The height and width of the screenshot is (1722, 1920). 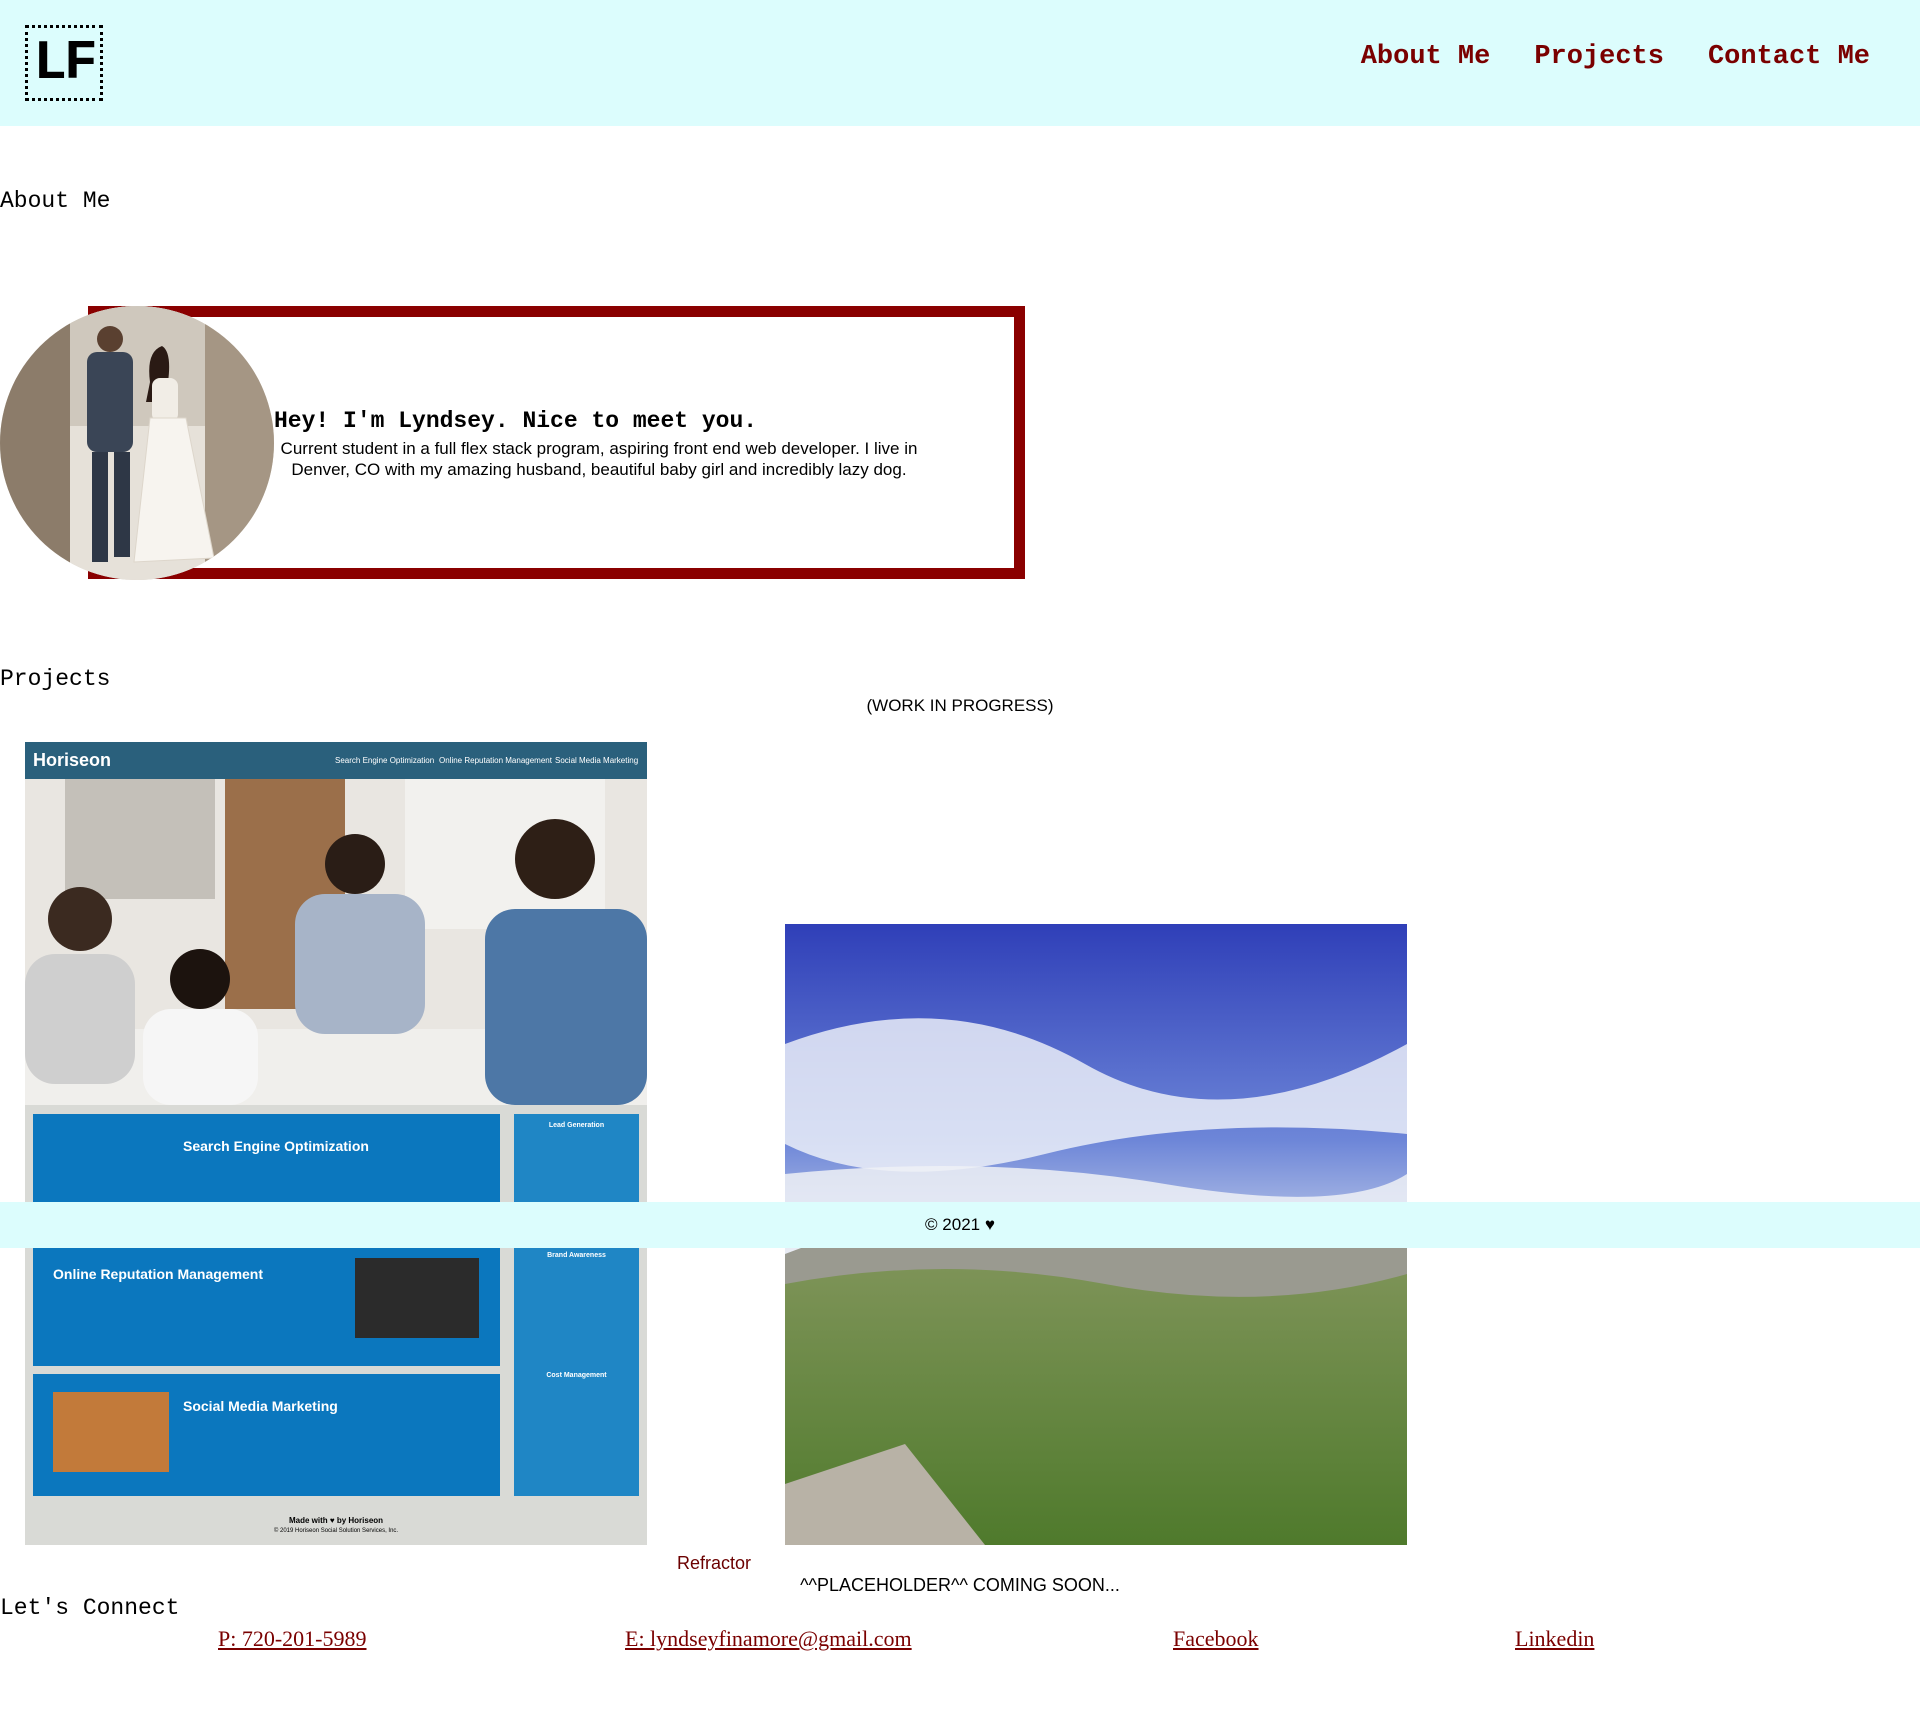 I want to click on site-header: LF About Me Projects Contact Me, so click(x=960, y=63).